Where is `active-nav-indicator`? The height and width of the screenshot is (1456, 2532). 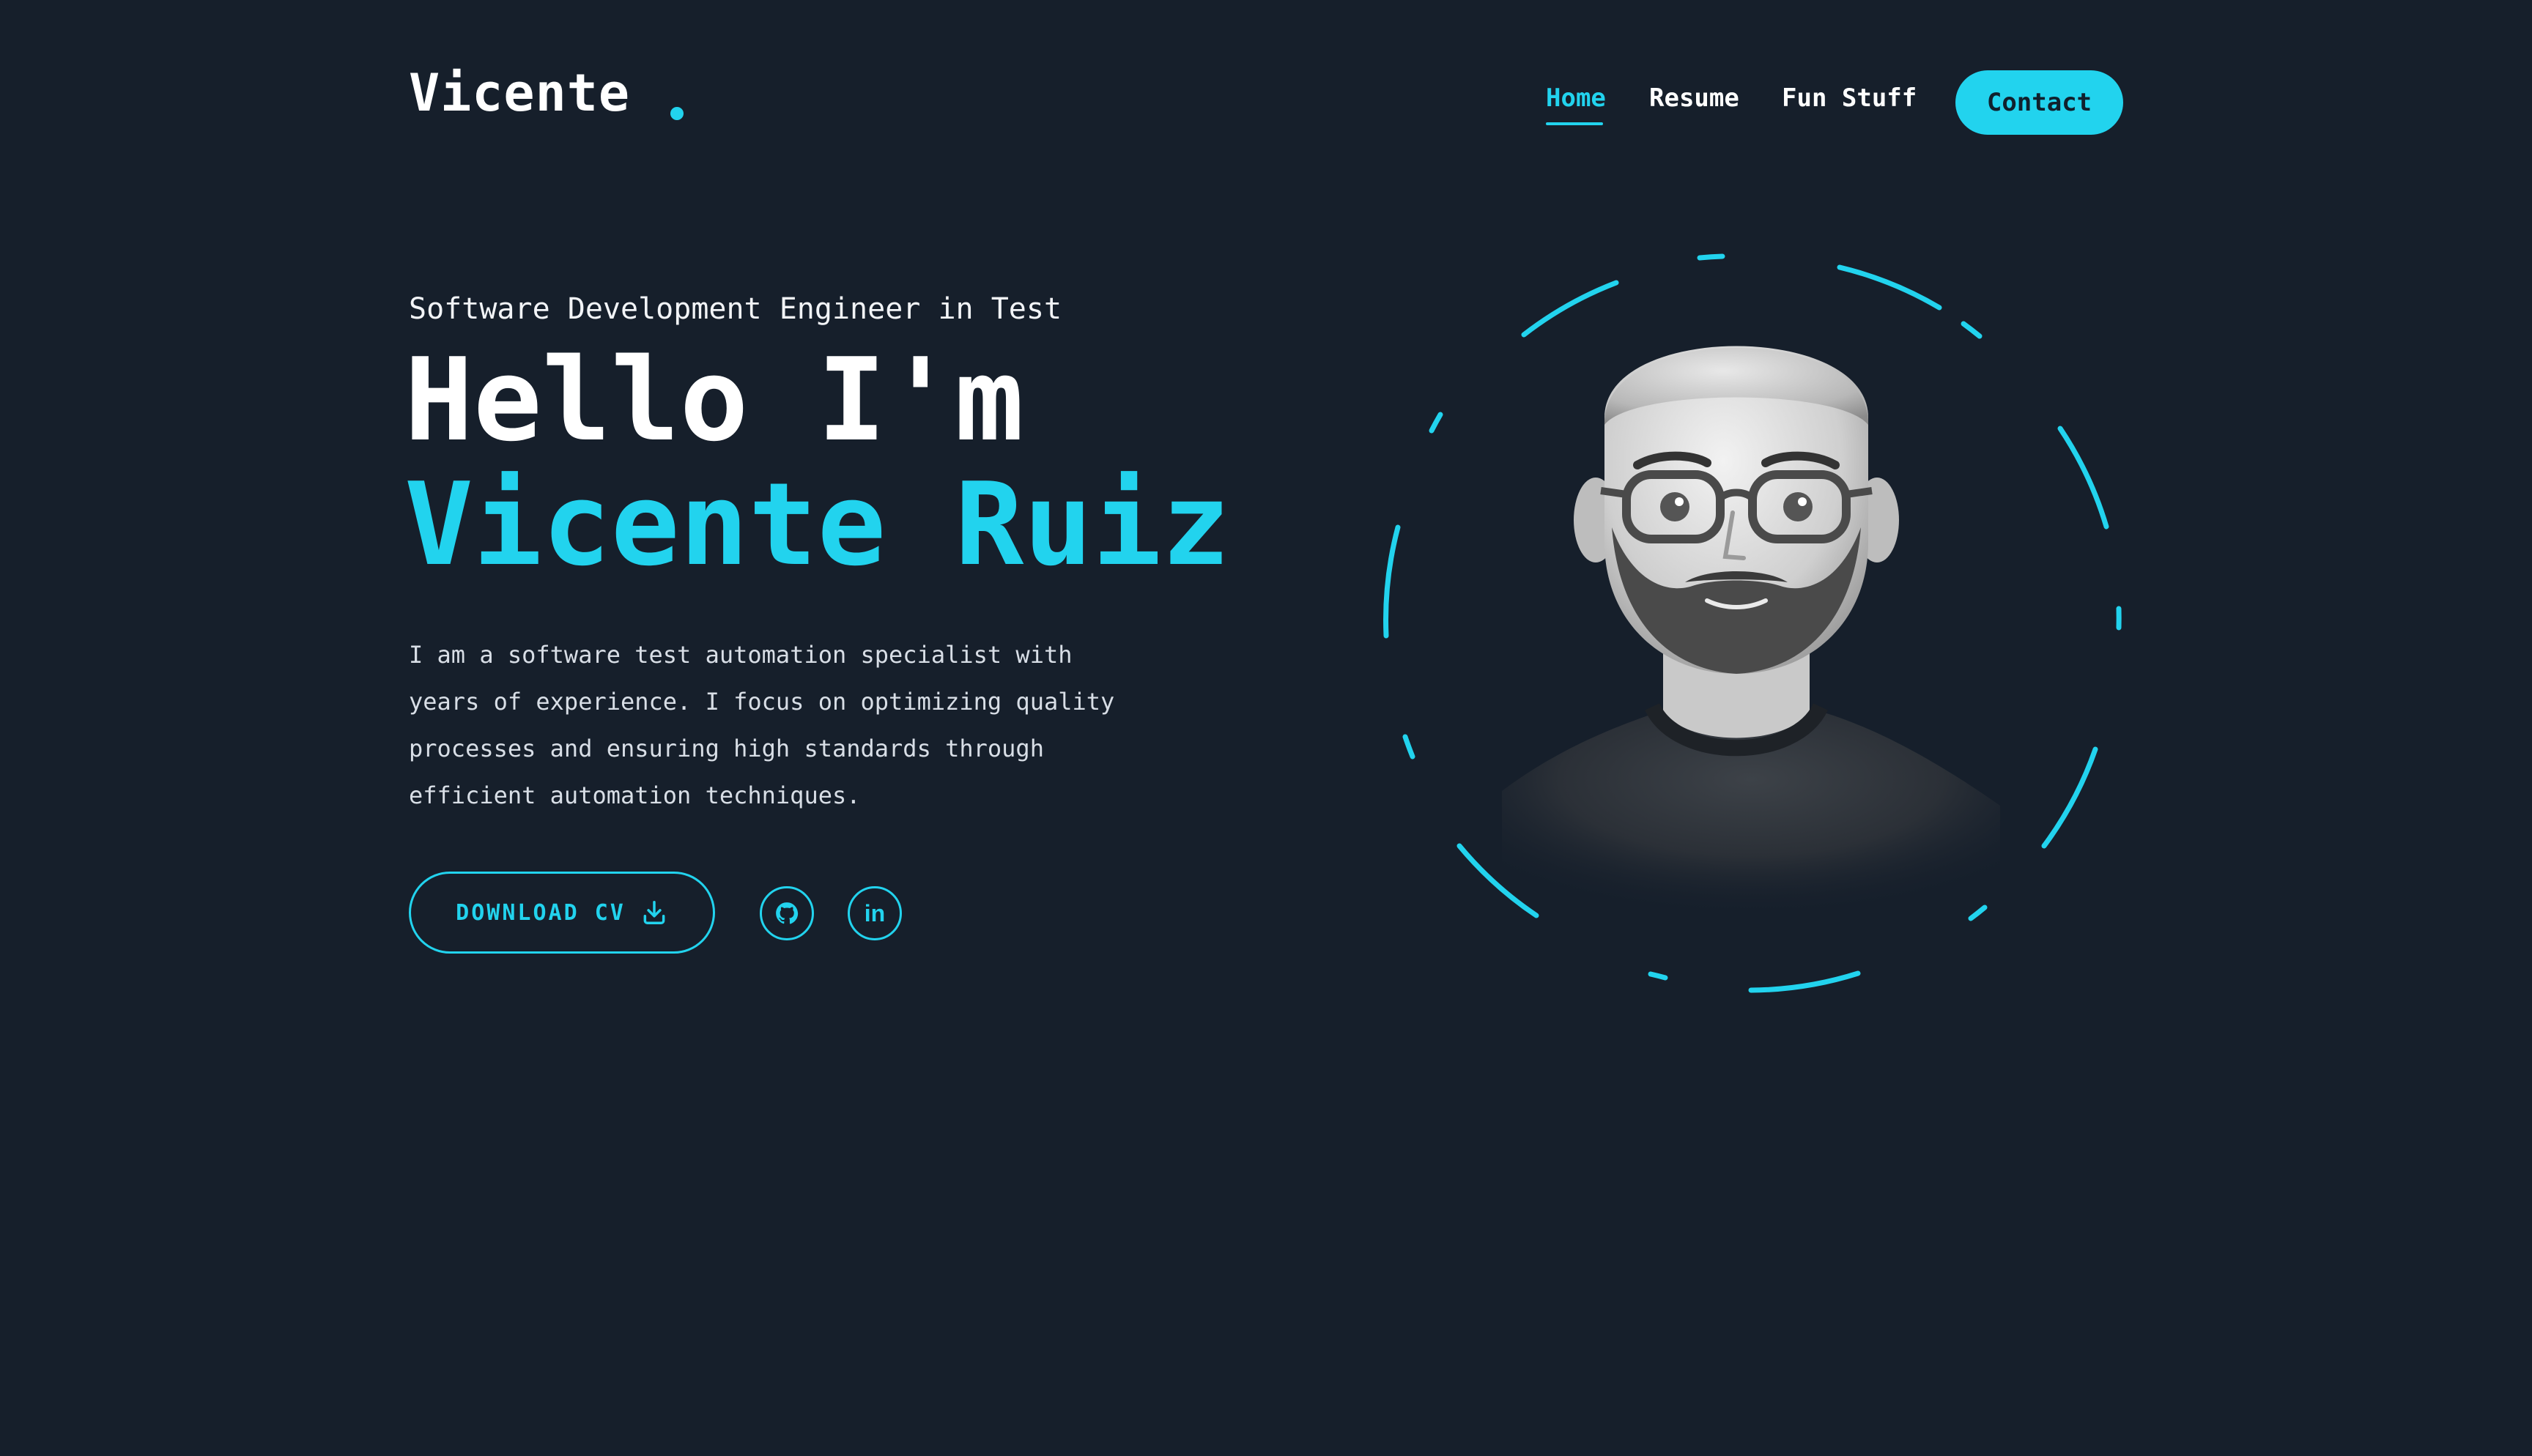
active-nav-indicator is located at coordinates (1574, 123).